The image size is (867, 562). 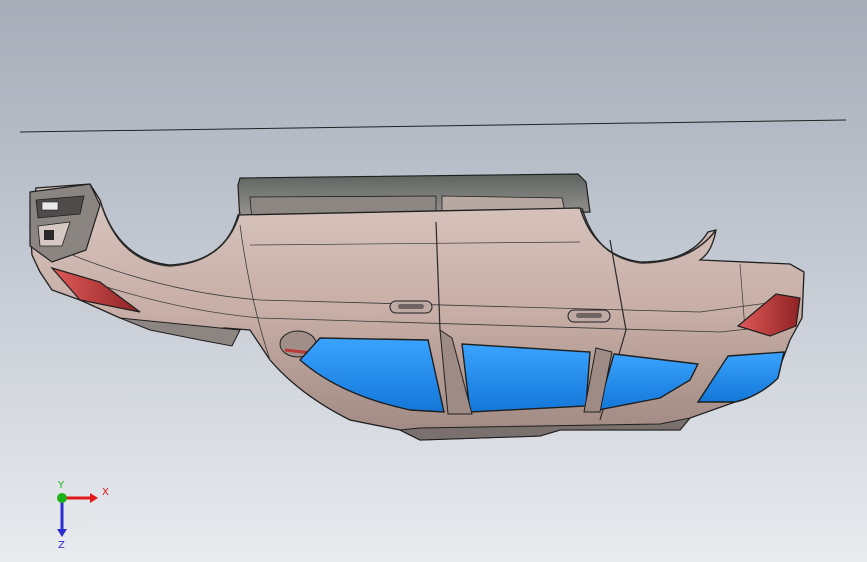 What do you see at coordinates (61, 545) in the screenshot?
I see `z-axis-label: Z` at bounding box center [61, 545].